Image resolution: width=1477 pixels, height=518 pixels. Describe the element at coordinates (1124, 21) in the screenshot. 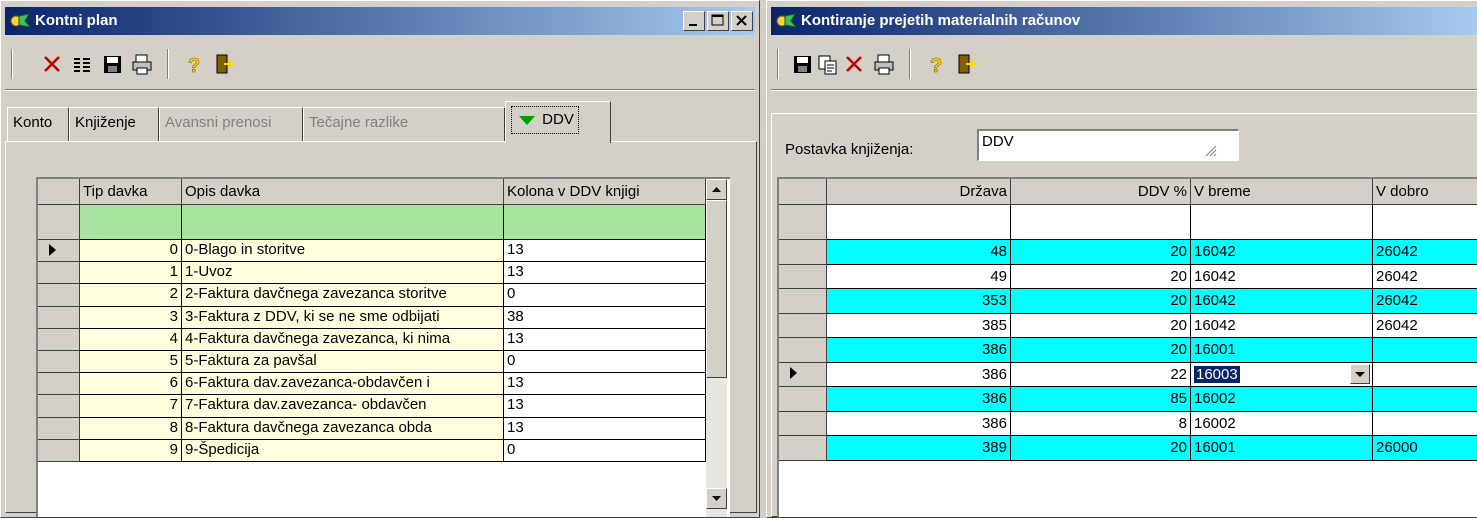

I see `title-bar: Kontiranje prejetih materialnih računov` at that location.